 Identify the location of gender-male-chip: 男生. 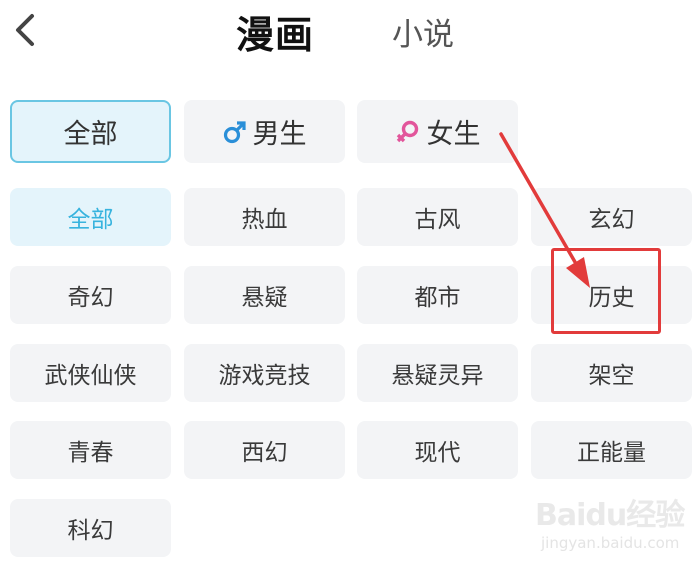
(264, 131).